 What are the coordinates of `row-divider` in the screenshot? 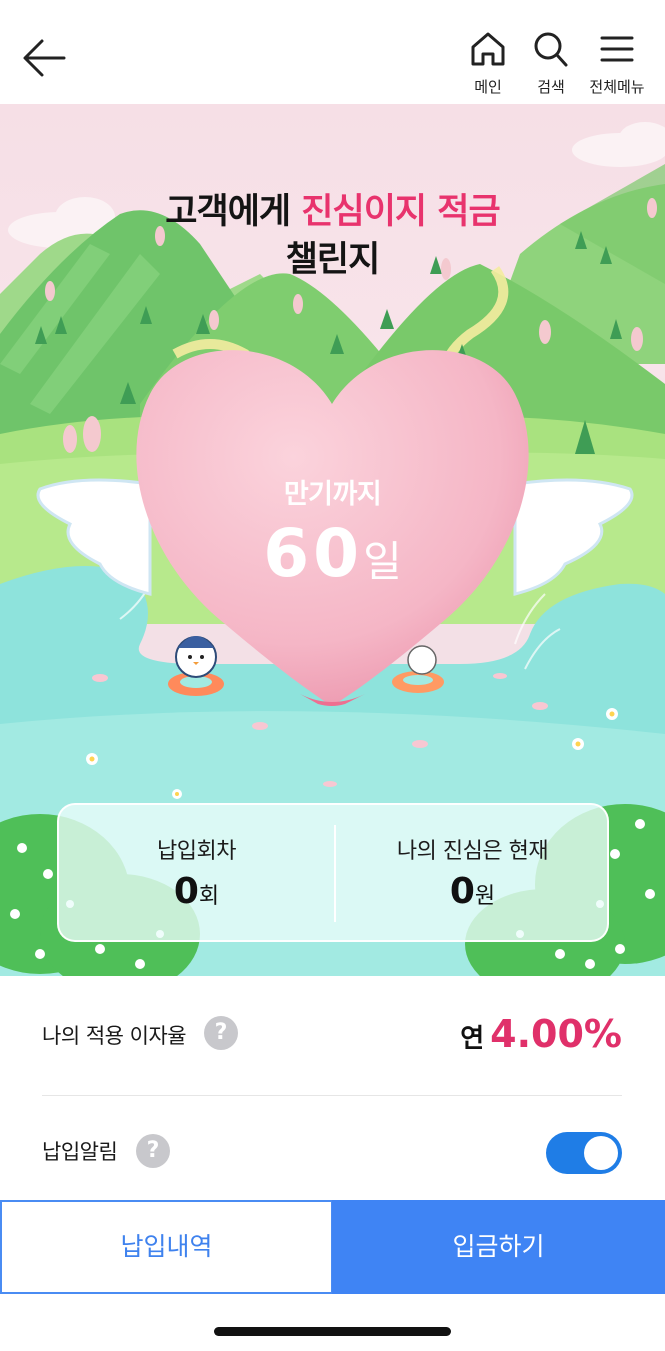 It's located at (332, 1095).